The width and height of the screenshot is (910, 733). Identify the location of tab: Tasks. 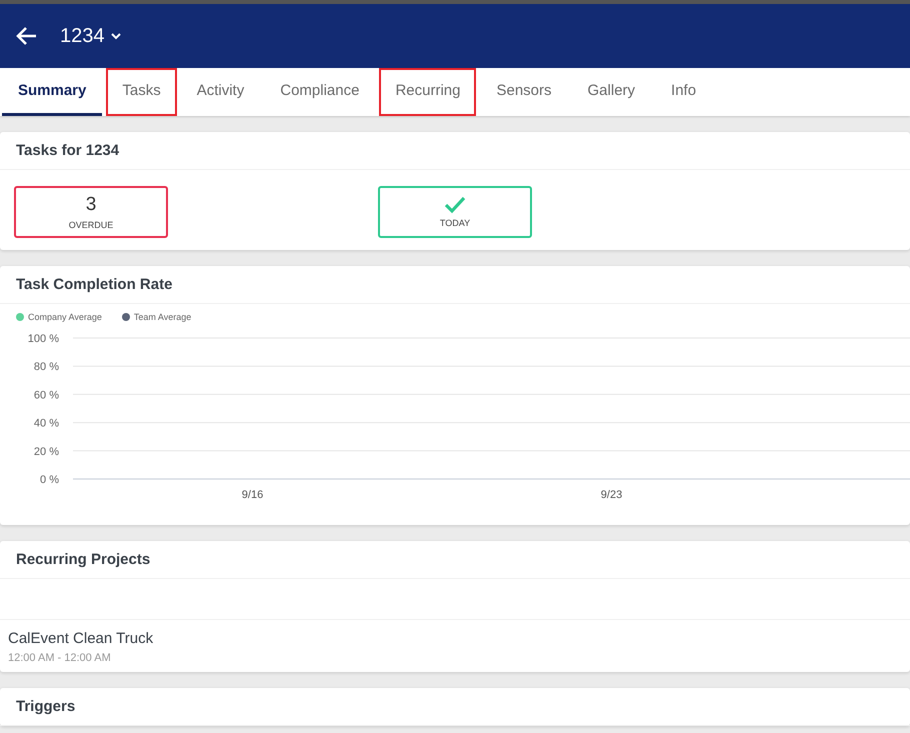
(141, 92).